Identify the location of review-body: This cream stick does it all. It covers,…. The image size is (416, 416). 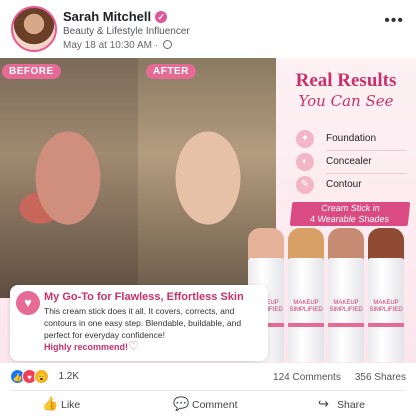
(143, 323).